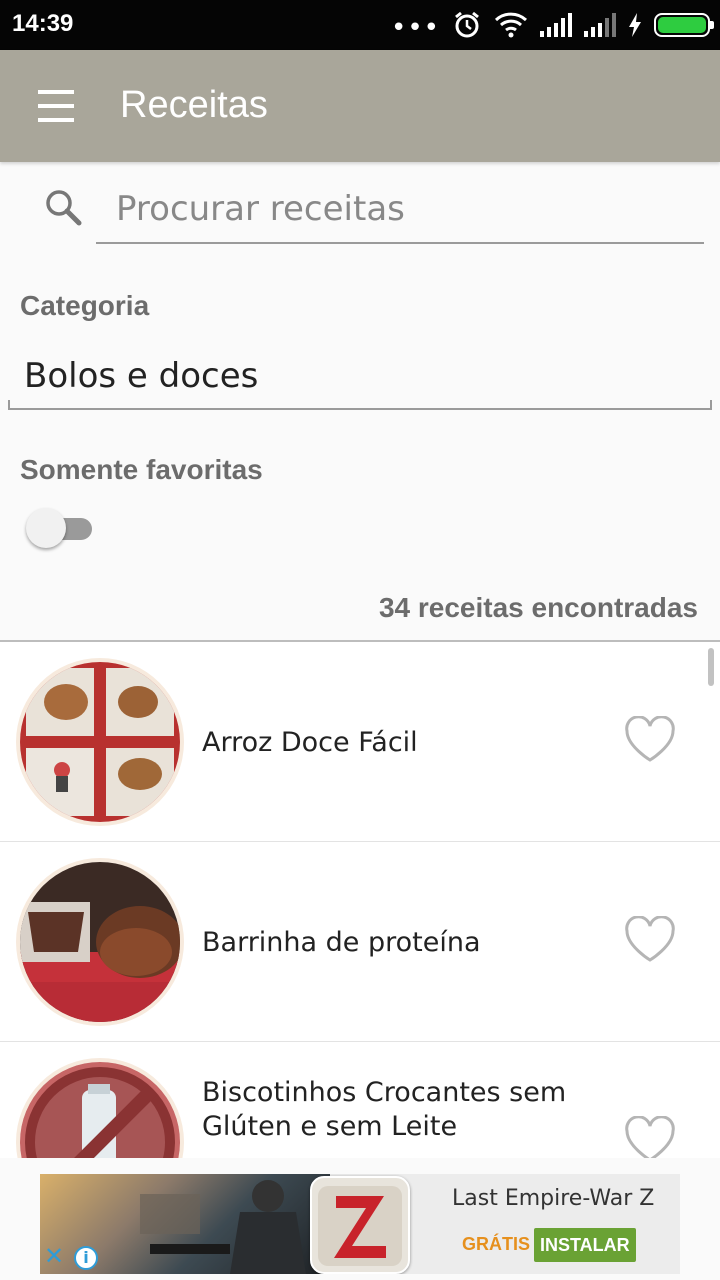 The width and height of the screenshot is (720, 1280). What do you see at coordinates (360, 375) in the screenshot?
I see `category-select: Bolos e doces` at bounding box center [360, 375].